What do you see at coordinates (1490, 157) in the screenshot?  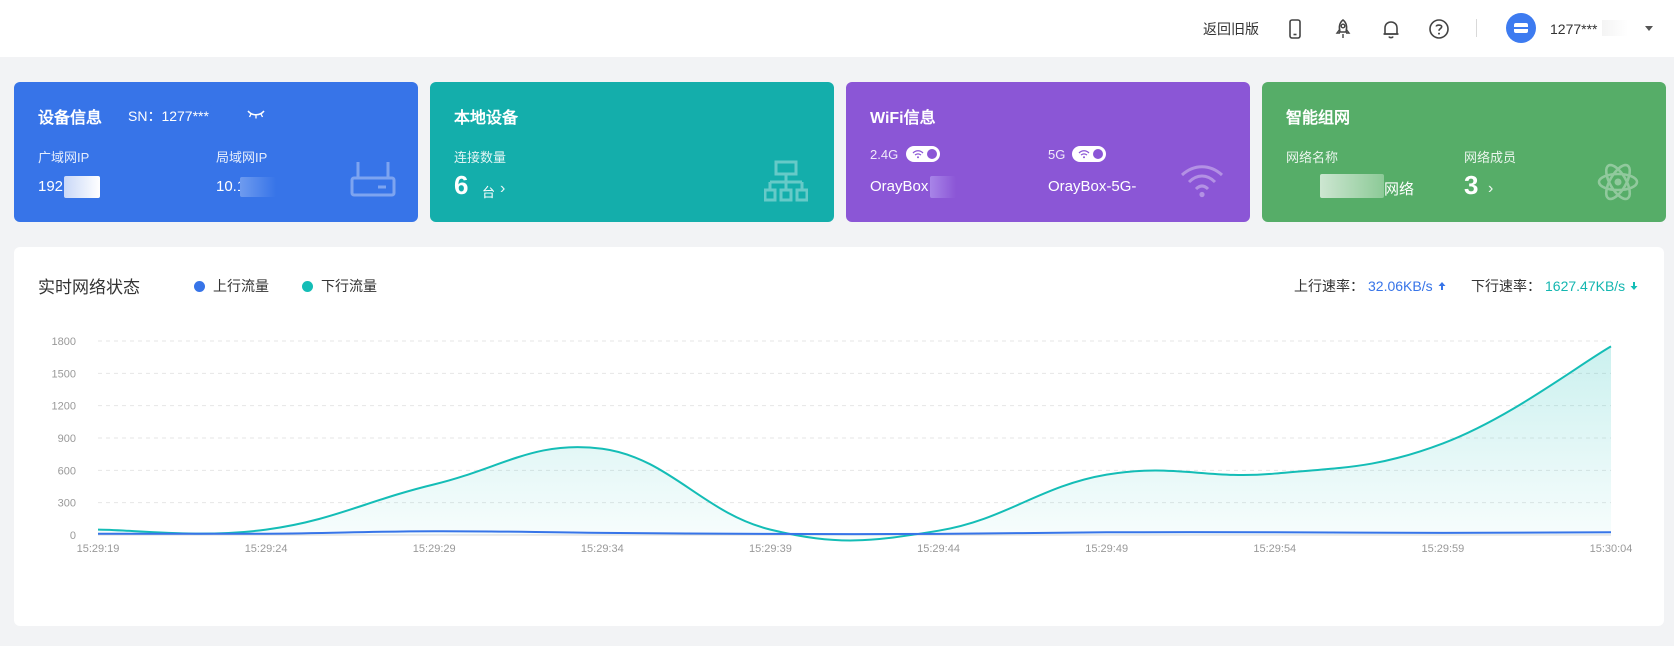 I see `network-members-label: 网络成员` at bounding box center [1490, 157].